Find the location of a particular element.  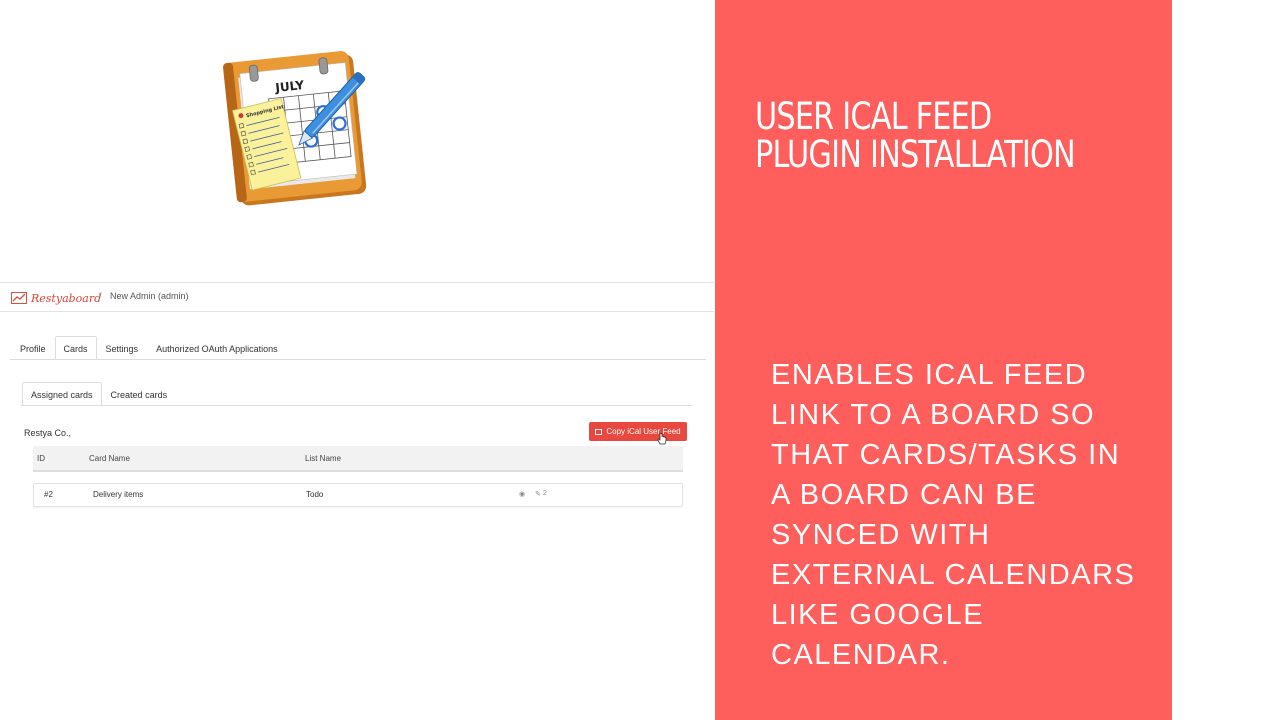

tab-profile: Profile is located at coordinates (33, 348).